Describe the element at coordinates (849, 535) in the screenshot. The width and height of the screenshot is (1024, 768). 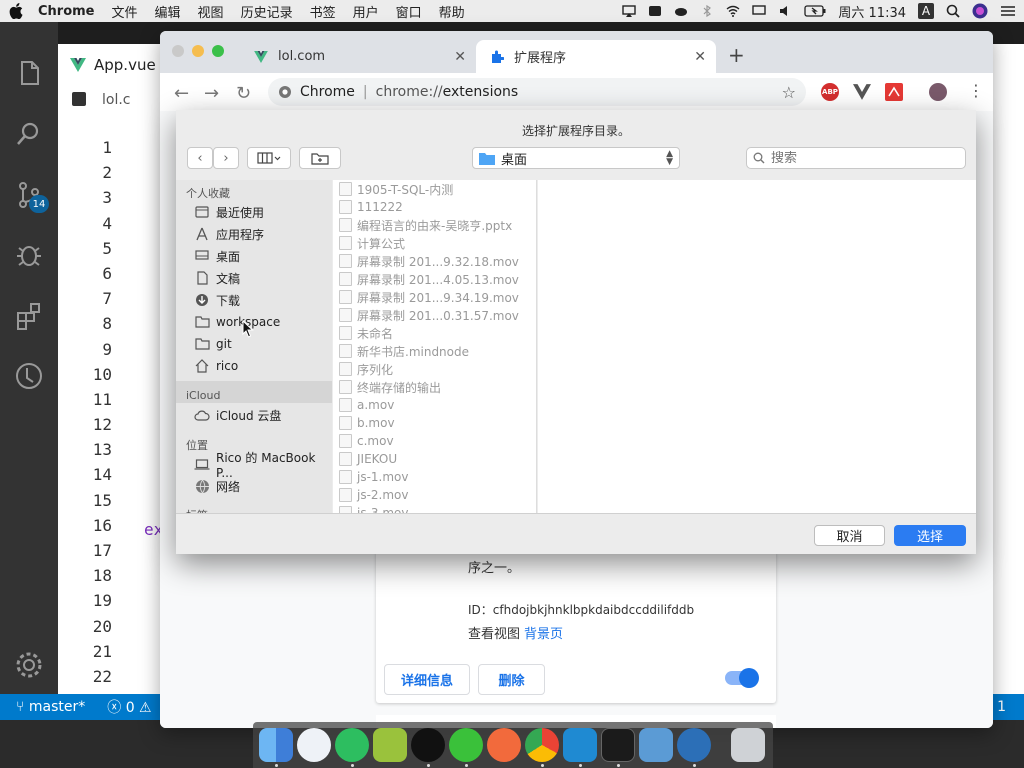
I see `cancel-button: 取消` at that location.